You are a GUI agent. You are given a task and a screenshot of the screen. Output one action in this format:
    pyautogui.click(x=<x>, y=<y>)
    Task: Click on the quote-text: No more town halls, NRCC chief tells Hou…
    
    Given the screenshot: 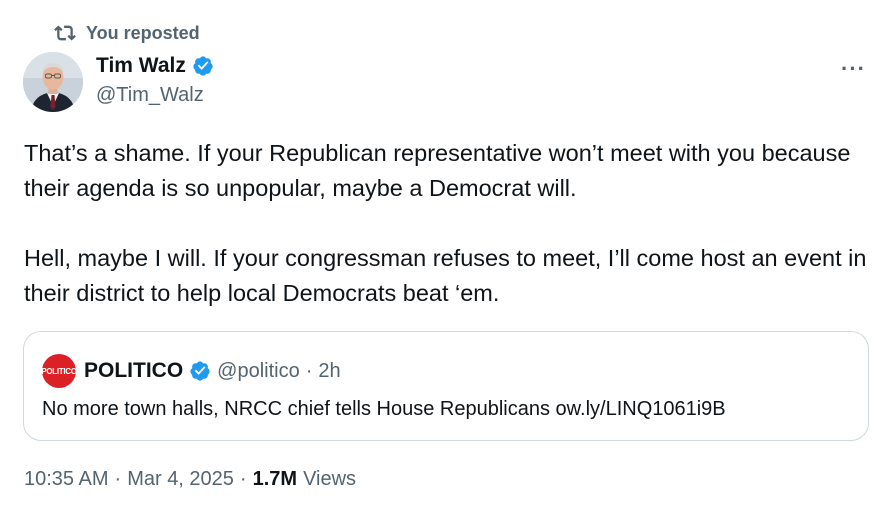 What is the action you would take?
    pyautogui.click(x=384, y=409)
    